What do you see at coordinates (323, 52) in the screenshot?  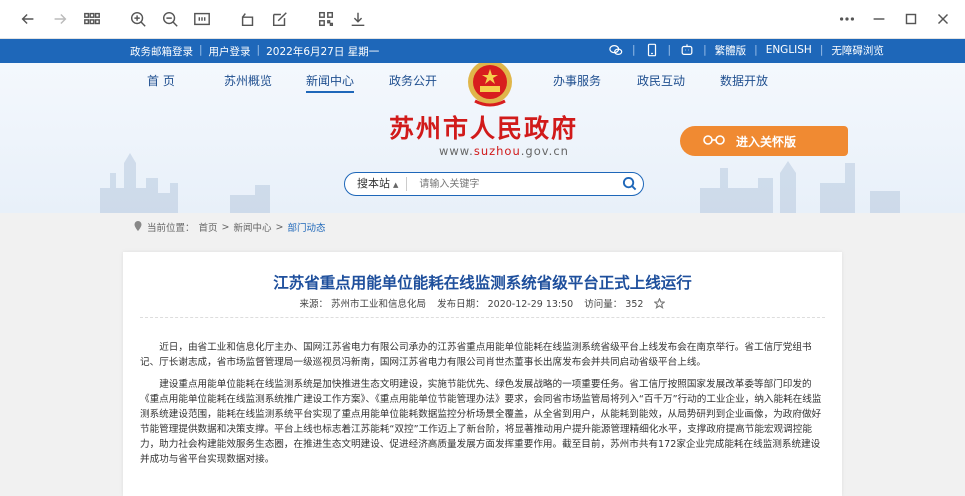 I see `date-text: 2022年6月27日 星期一` at bounding box center [323, 52].